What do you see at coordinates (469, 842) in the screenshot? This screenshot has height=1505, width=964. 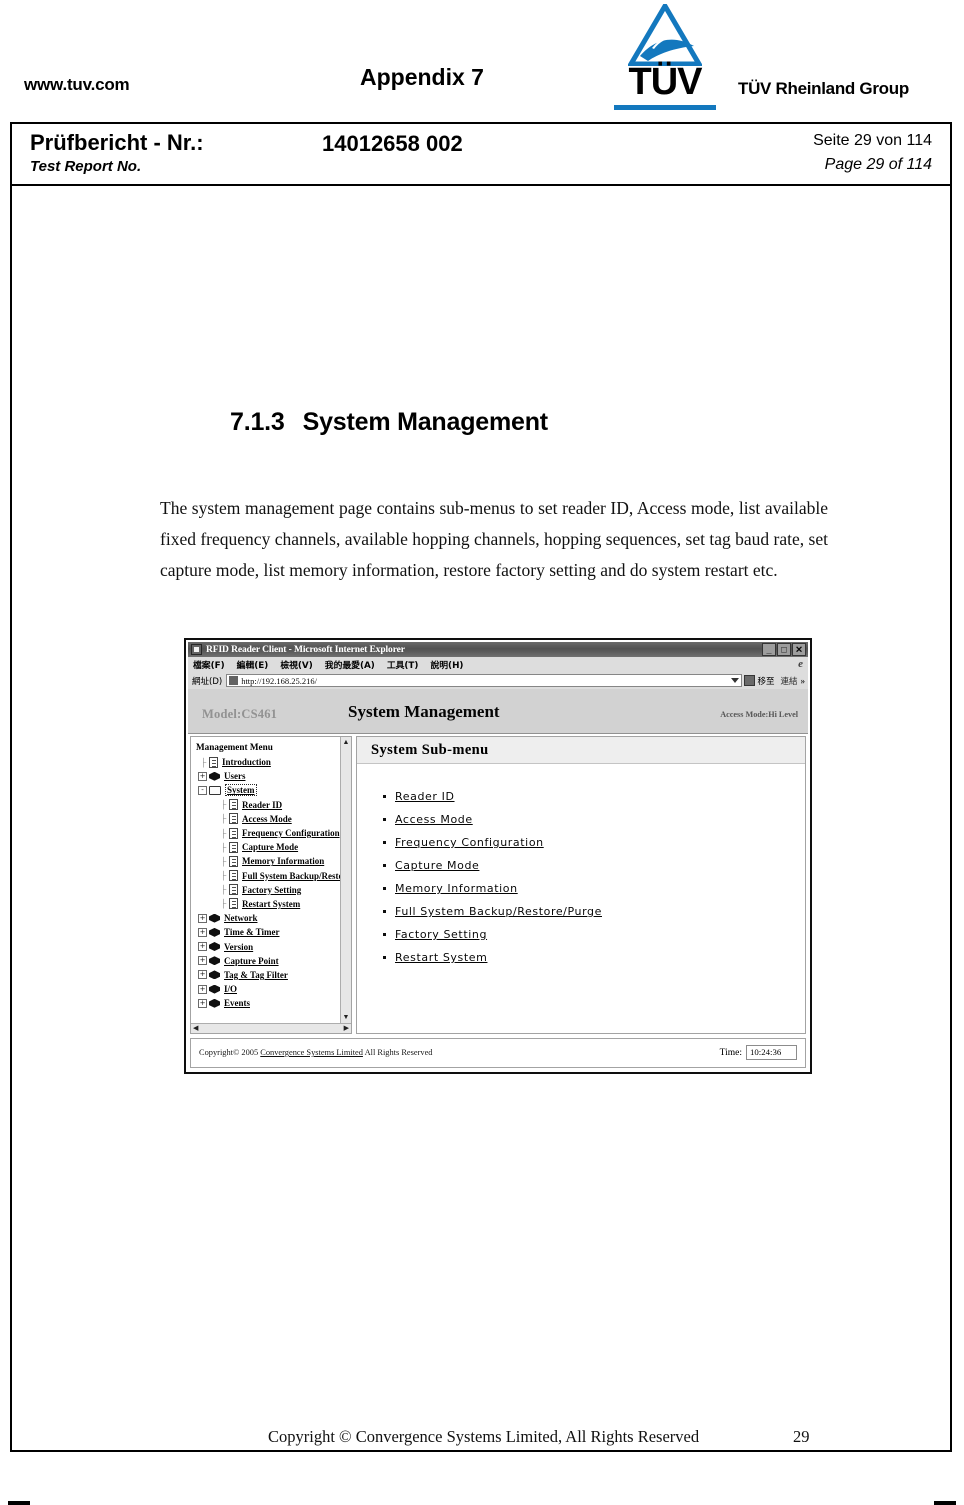 I see `submenu-link: Frequency Configuration` at bounding box center [469, 842].